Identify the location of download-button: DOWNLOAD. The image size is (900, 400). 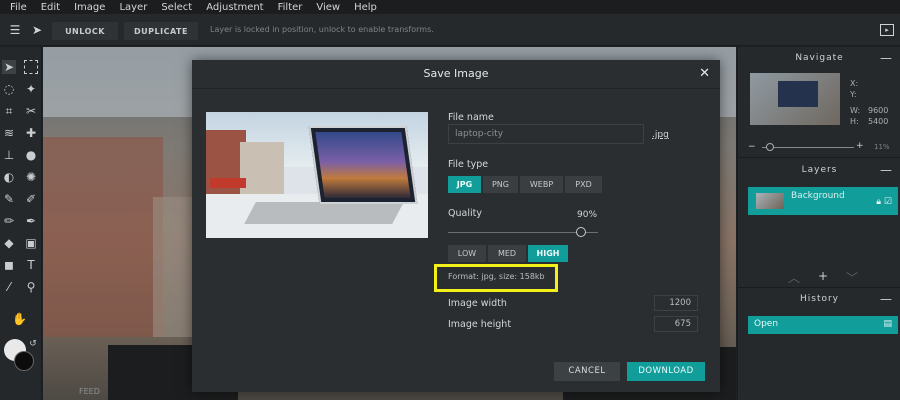
(666, 371).